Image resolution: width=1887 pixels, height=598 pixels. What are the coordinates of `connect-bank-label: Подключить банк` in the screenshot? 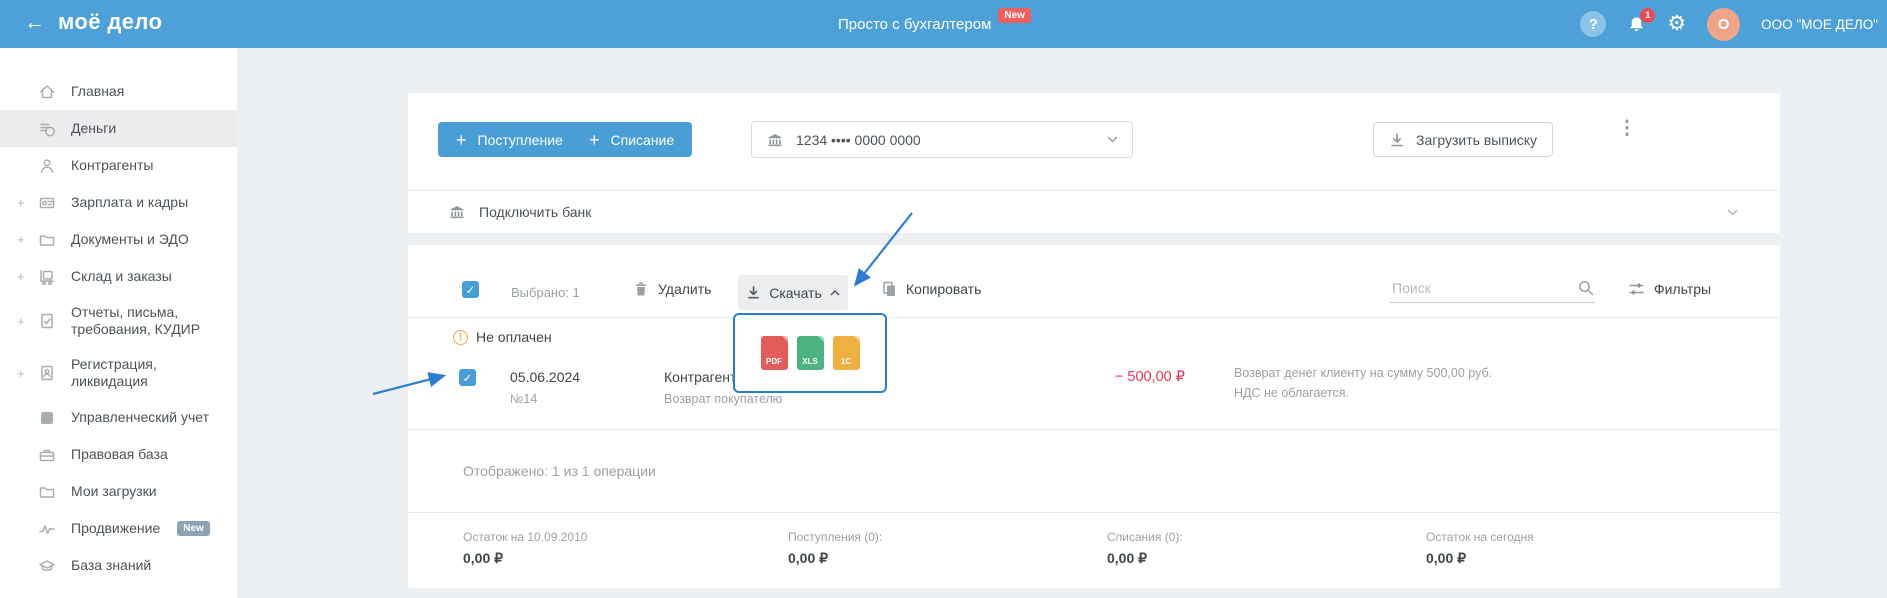 It's located at (535, 212).